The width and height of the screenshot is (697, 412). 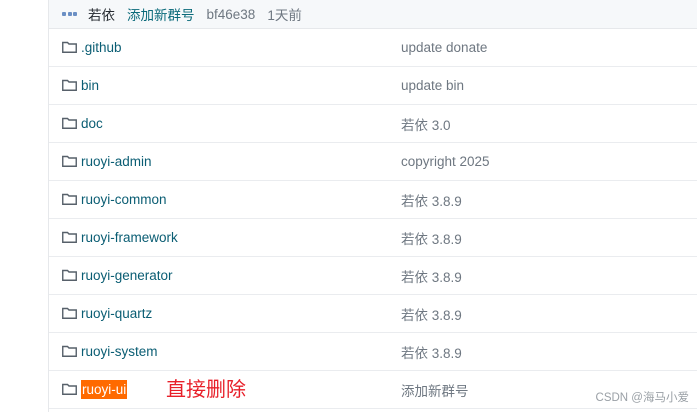 I want to click on file-name-link: ruoyi-generator, so click(x=127, y=275).